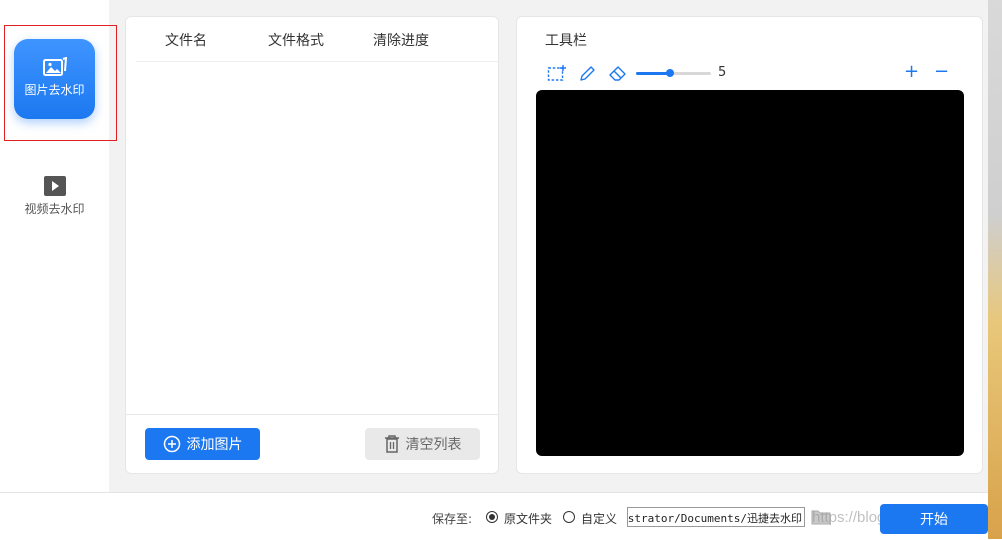  What do you see at coordinates (566, 41) in the screenshot?
I see `toolbar-title: 工具栏` at bounding box center [566, 41].